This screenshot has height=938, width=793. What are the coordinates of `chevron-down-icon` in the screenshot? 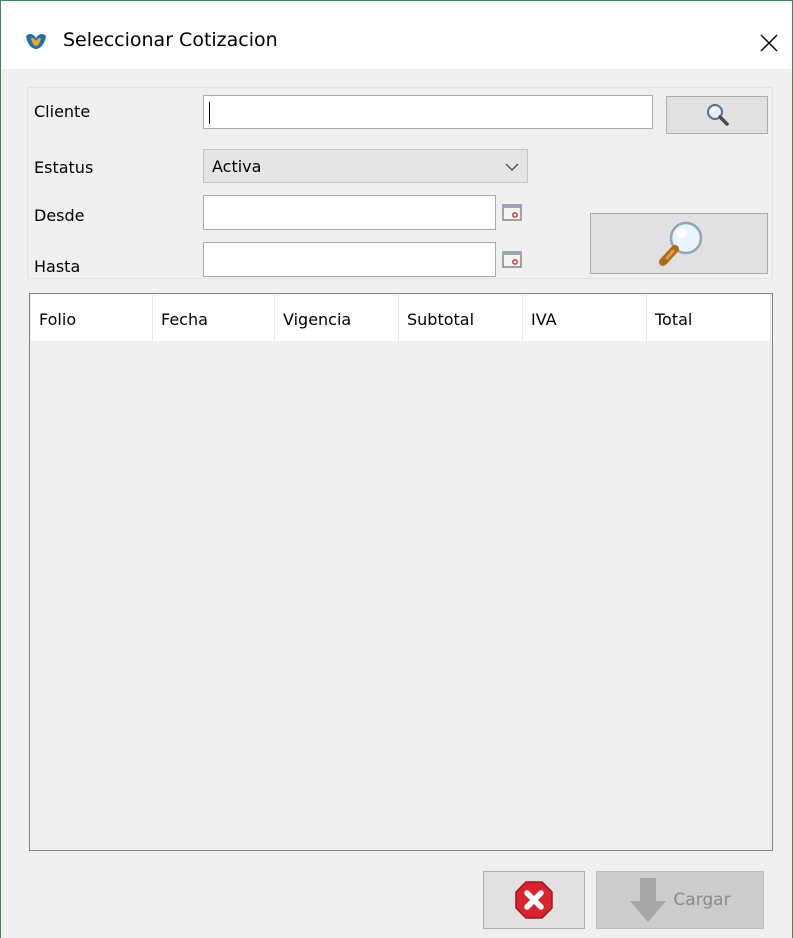 It's located at (512, 167).